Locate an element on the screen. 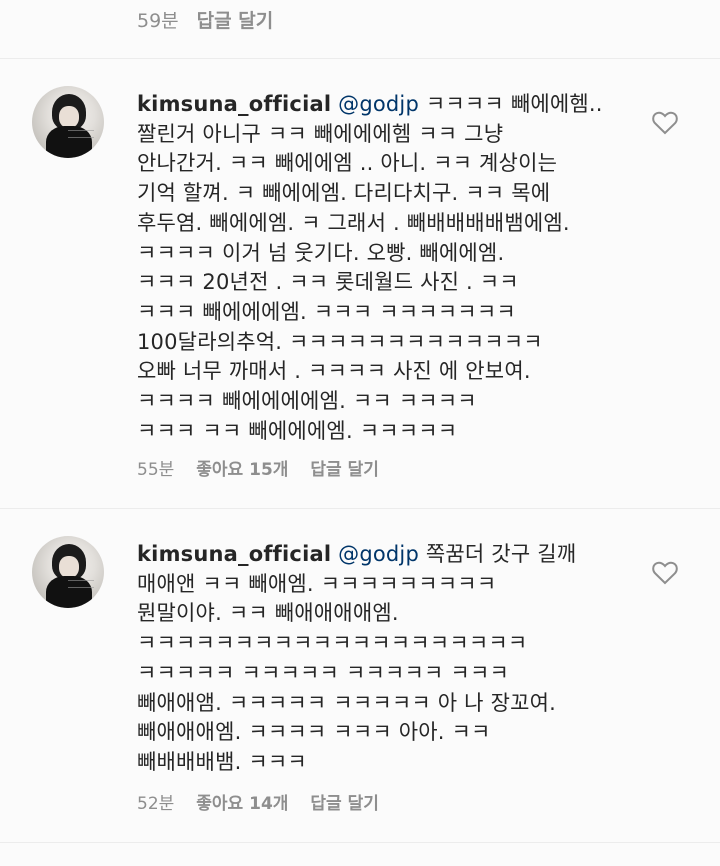  likes-count: 좋아요 14개 is located at coordinates (242, 804).